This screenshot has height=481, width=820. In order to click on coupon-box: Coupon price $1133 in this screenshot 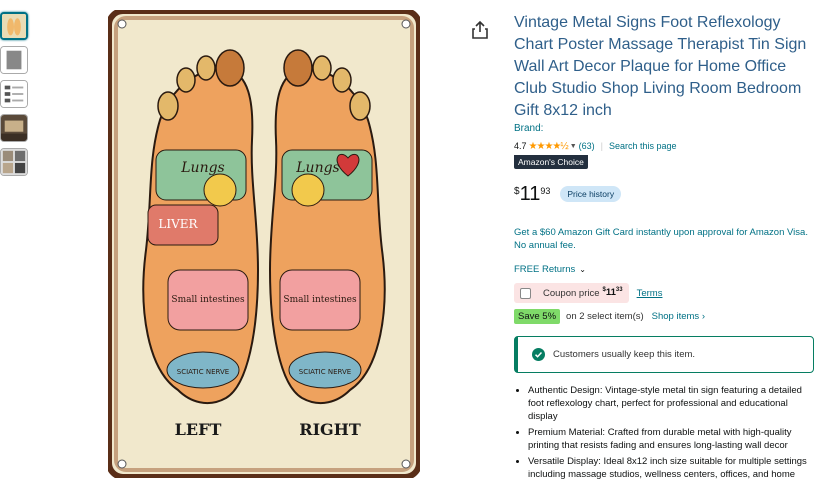, I will do `click(571, 293)`.